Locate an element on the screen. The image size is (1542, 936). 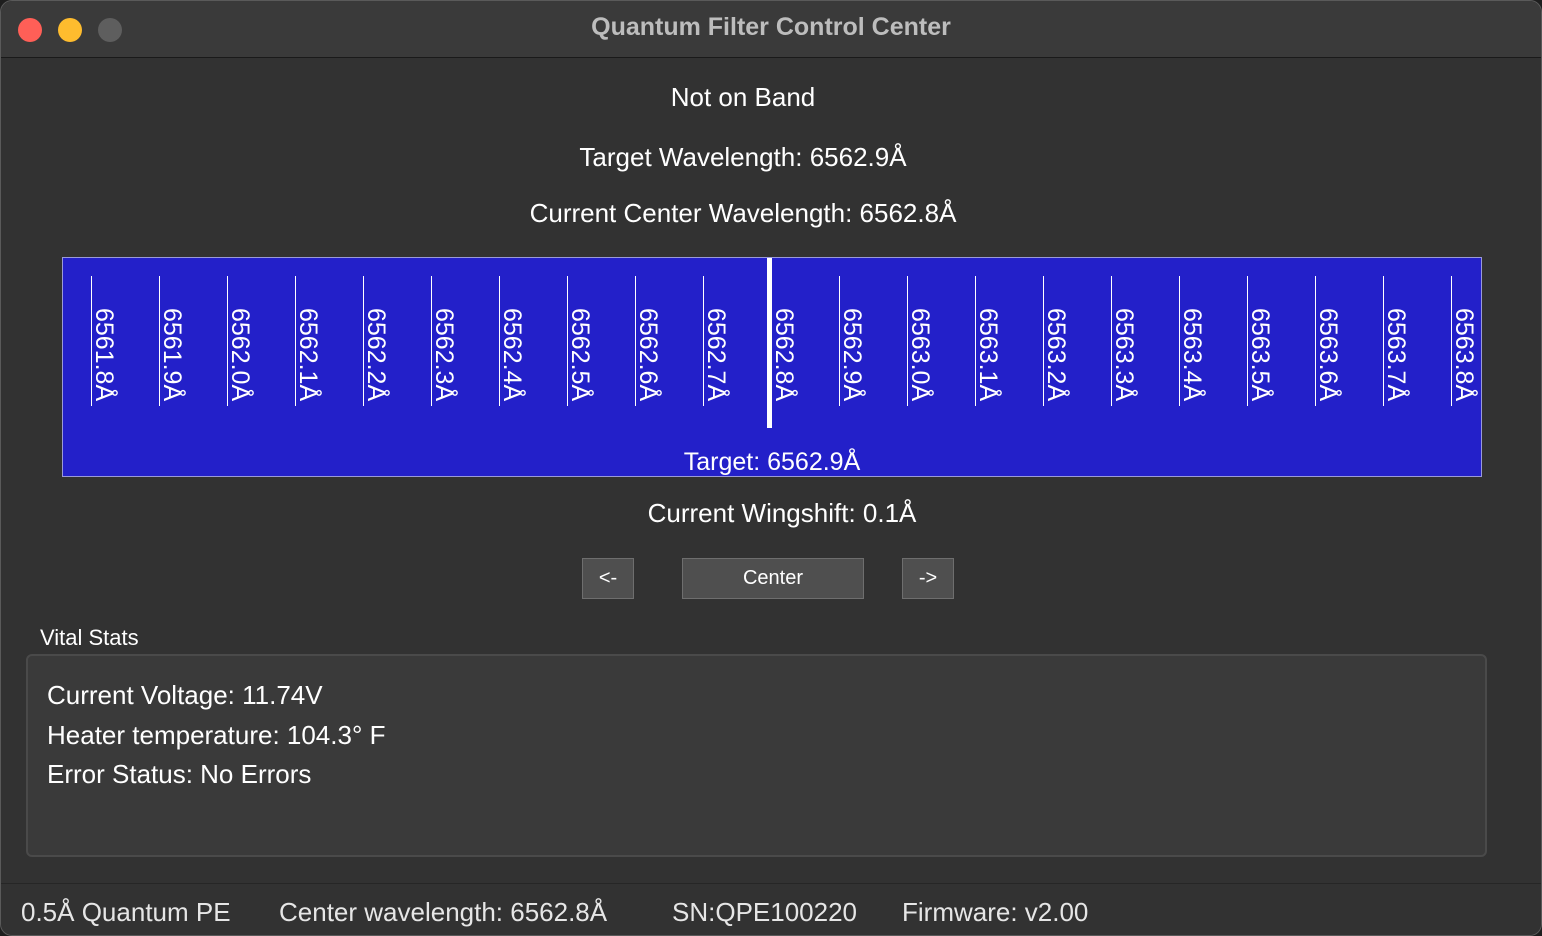
band-tick-label: 6563.3Å is located at coordinates (1124, 355).